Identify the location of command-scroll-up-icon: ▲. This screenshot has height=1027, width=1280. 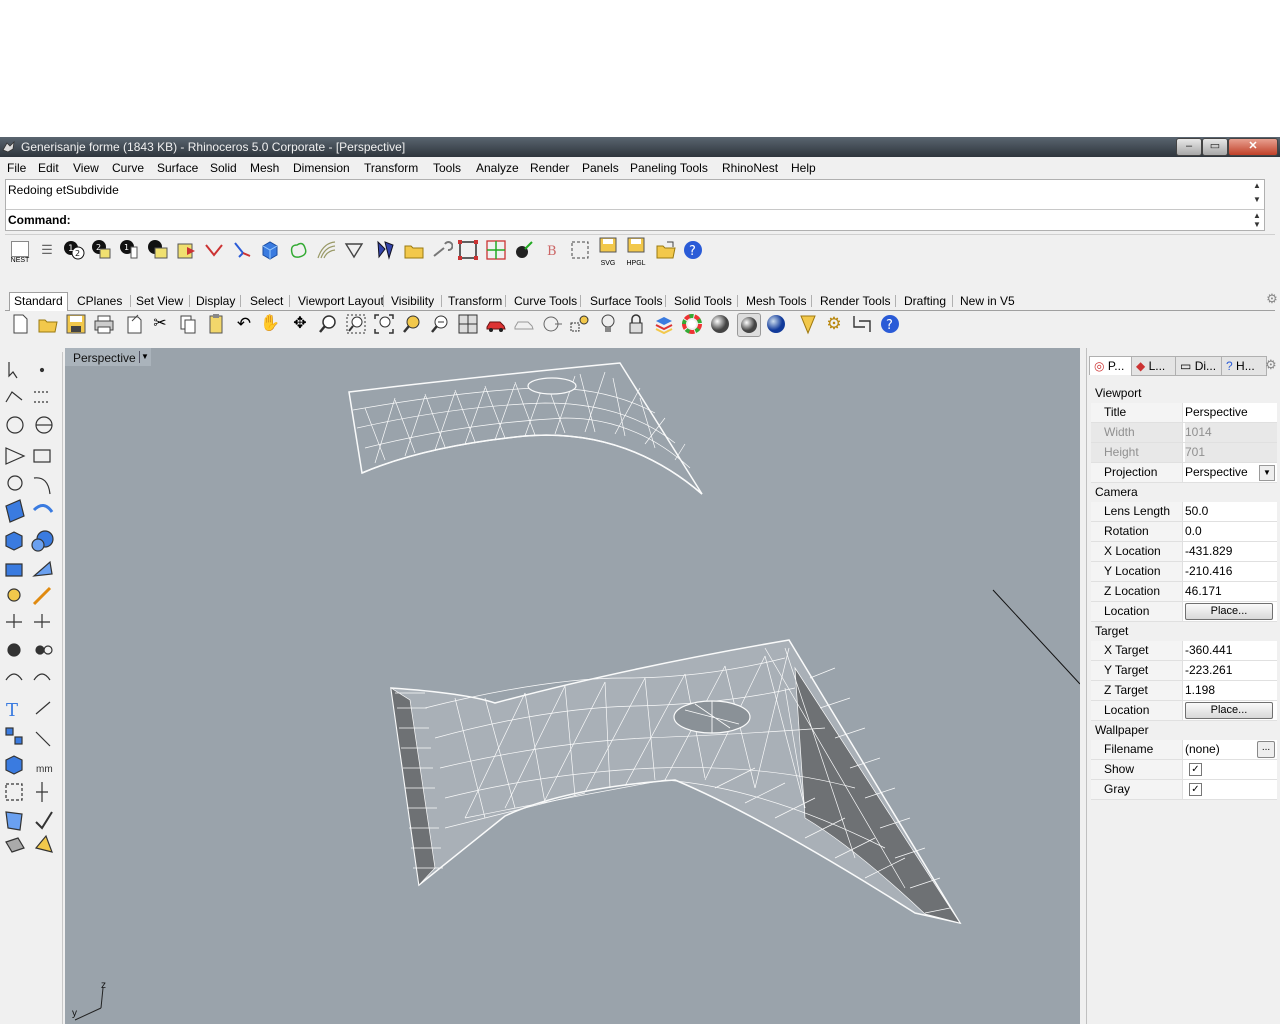
(1257, 215).